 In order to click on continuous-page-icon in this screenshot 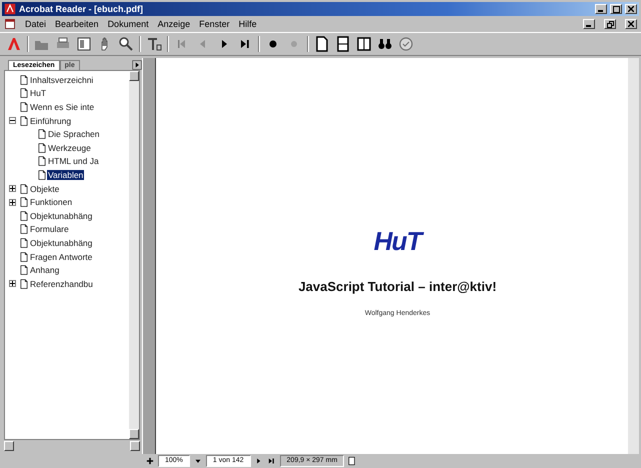, I will do `click(343, 44)`.